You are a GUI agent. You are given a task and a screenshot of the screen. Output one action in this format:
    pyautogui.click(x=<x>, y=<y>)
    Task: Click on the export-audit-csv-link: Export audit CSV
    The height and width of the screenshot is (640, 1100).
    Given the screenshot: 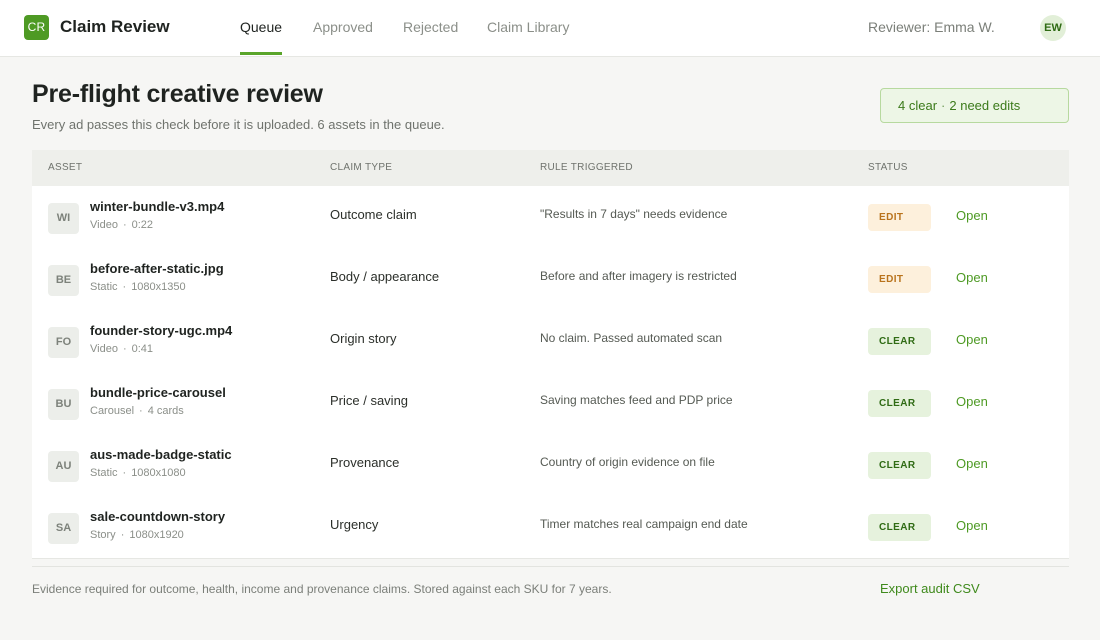 What is the action you would take?
    pyautogui.click(x=930, y=588)
    